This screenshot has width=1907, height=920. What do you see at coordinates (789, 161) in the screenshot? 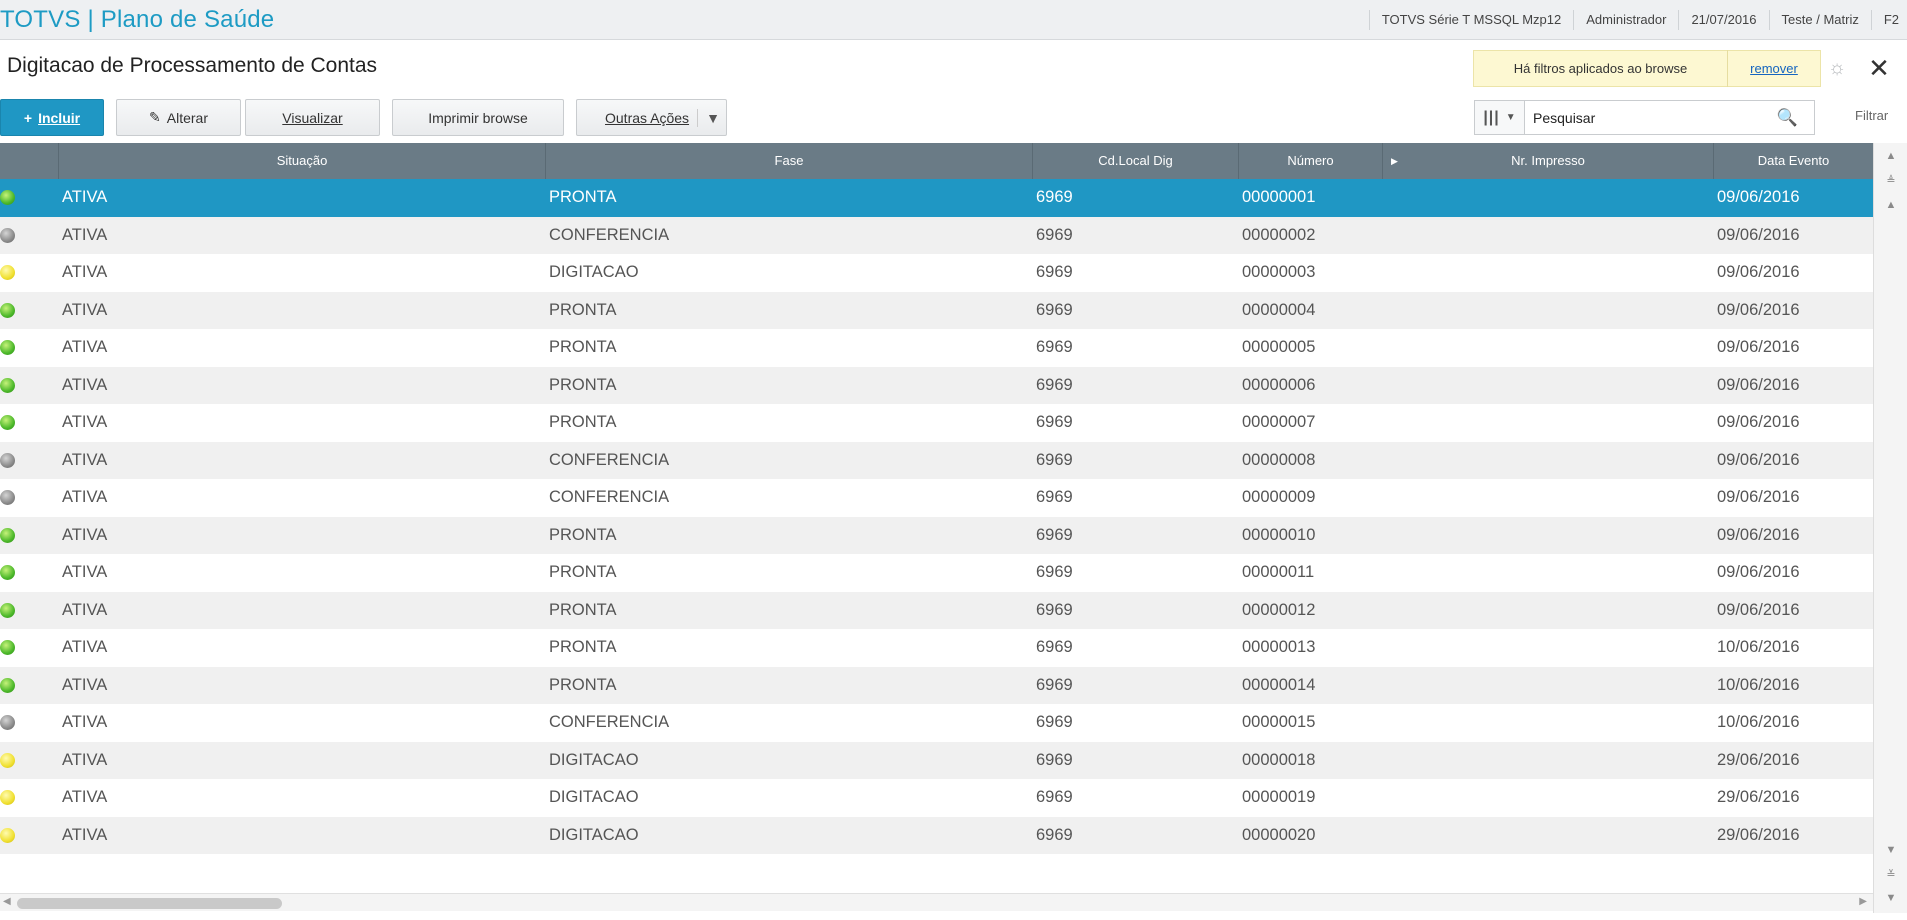
I see `column-header-fase: Fase` at bounding box center [789, 161].